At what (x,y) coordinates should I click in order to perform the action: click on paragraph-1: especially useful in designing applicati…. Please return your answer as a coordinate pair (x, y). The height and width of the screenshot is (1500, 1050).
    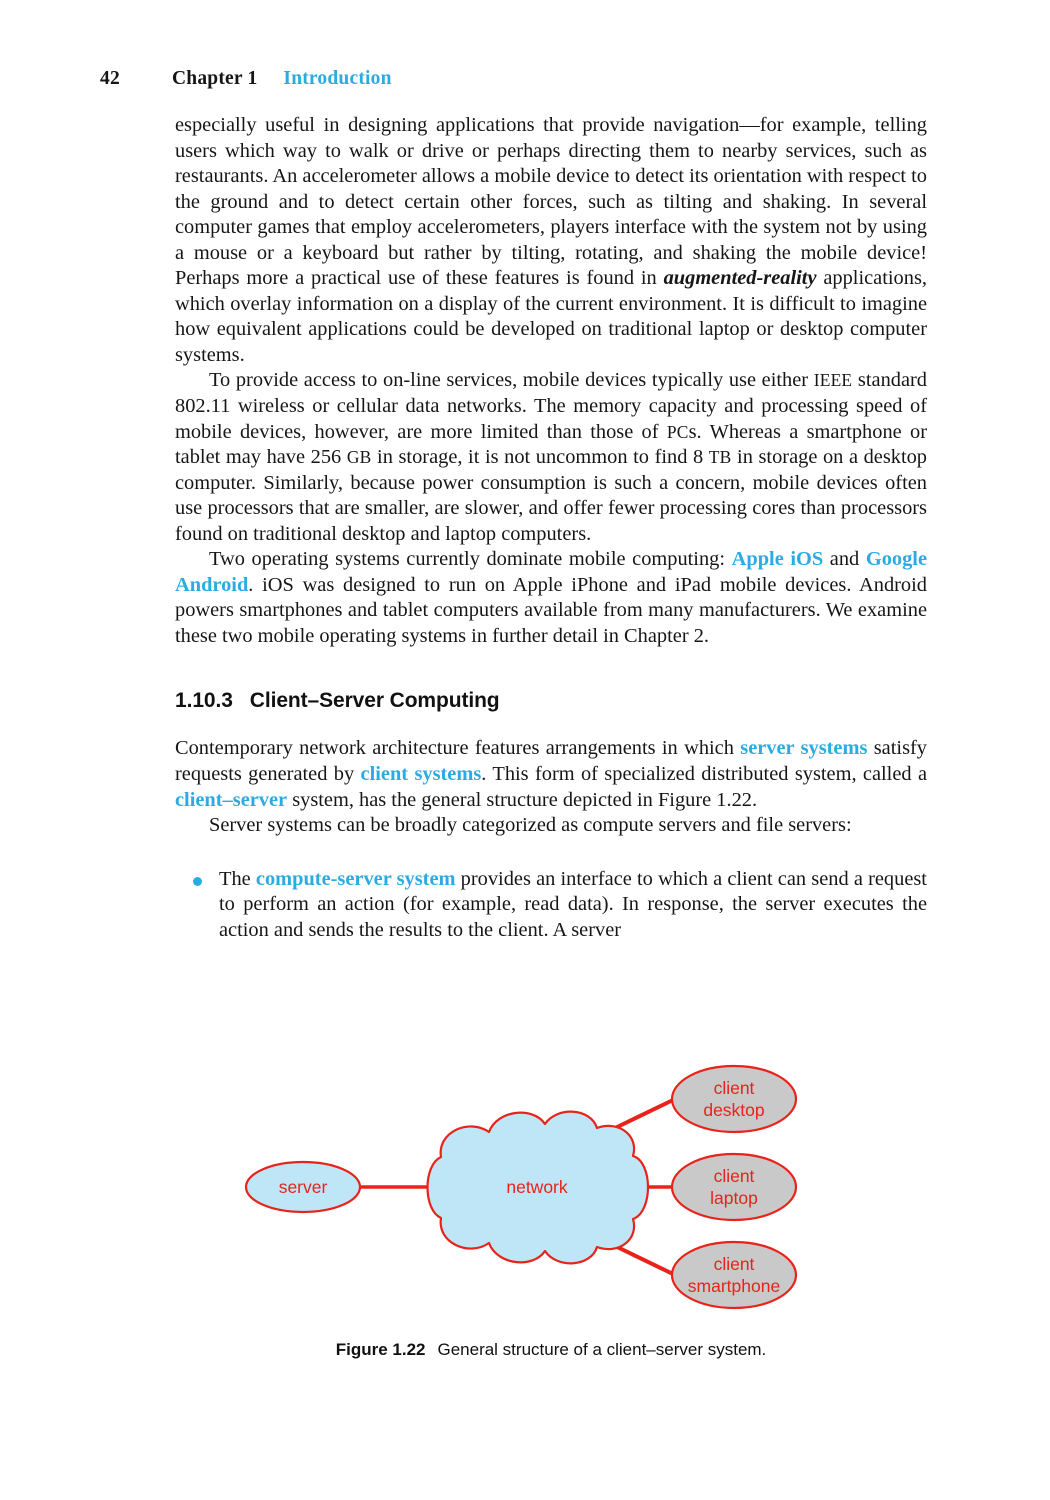
    Looking at the image, I should click on (551, 240).